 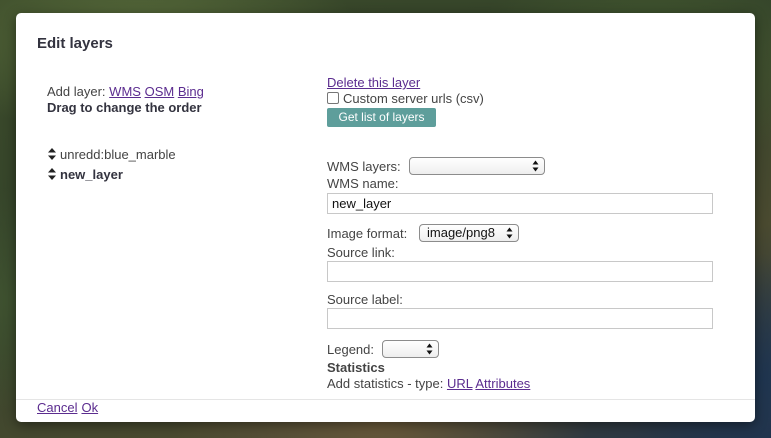 I want to click on layer-name: unredd:blue_marble, so click(x=118, y=154).